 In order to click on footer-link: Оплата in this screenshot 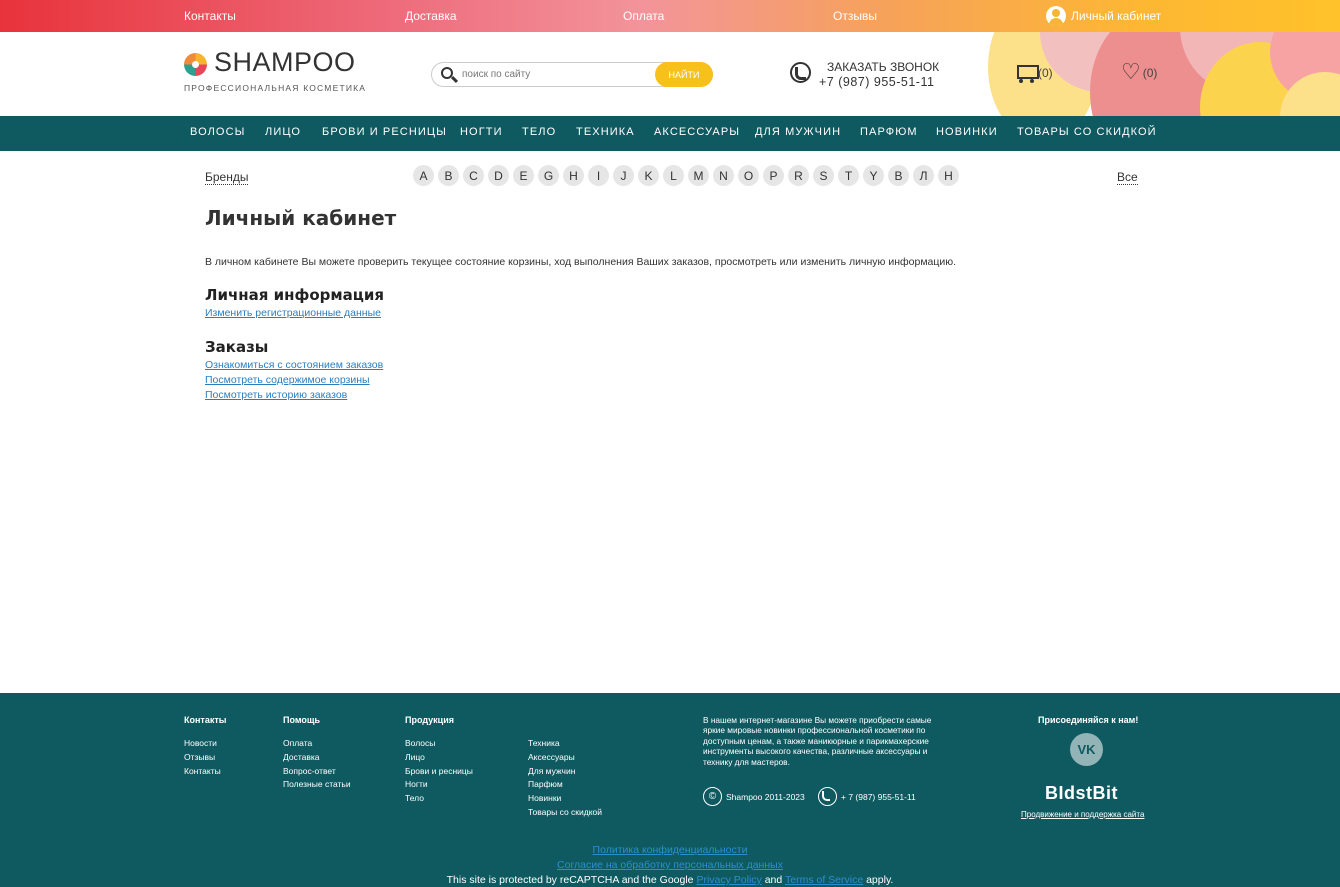, I will do `click(317, 744)`.